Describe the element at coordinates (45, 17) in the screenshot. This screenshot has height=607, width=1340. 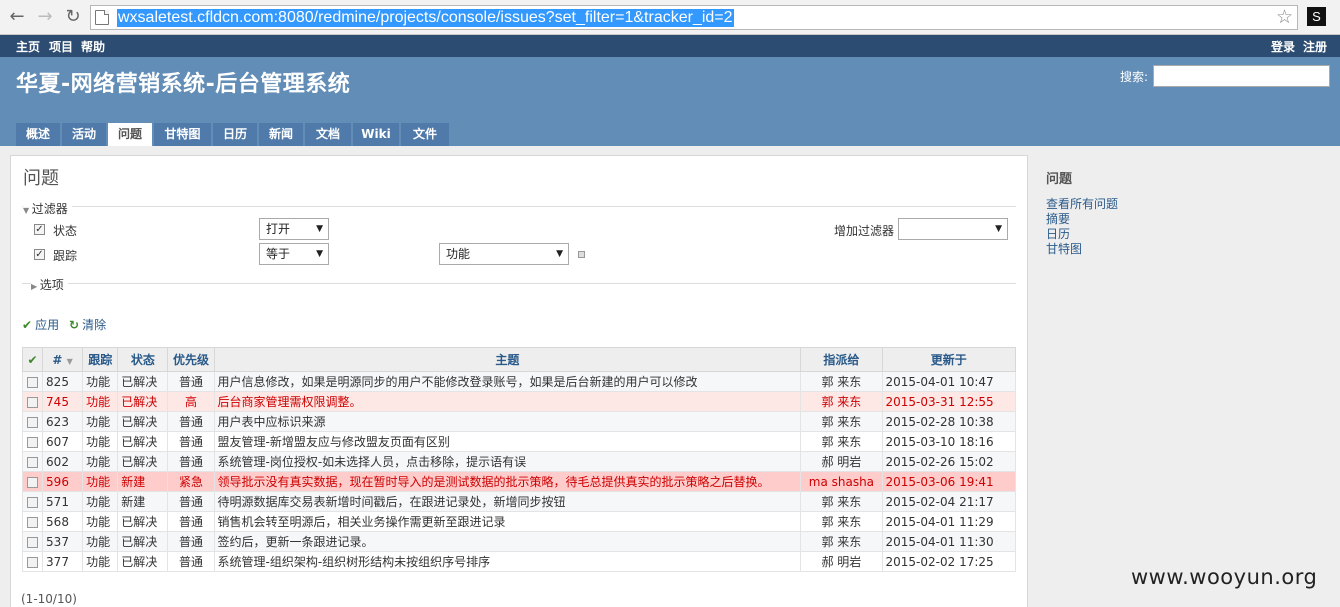
I see `forward-icon: →` at that location.